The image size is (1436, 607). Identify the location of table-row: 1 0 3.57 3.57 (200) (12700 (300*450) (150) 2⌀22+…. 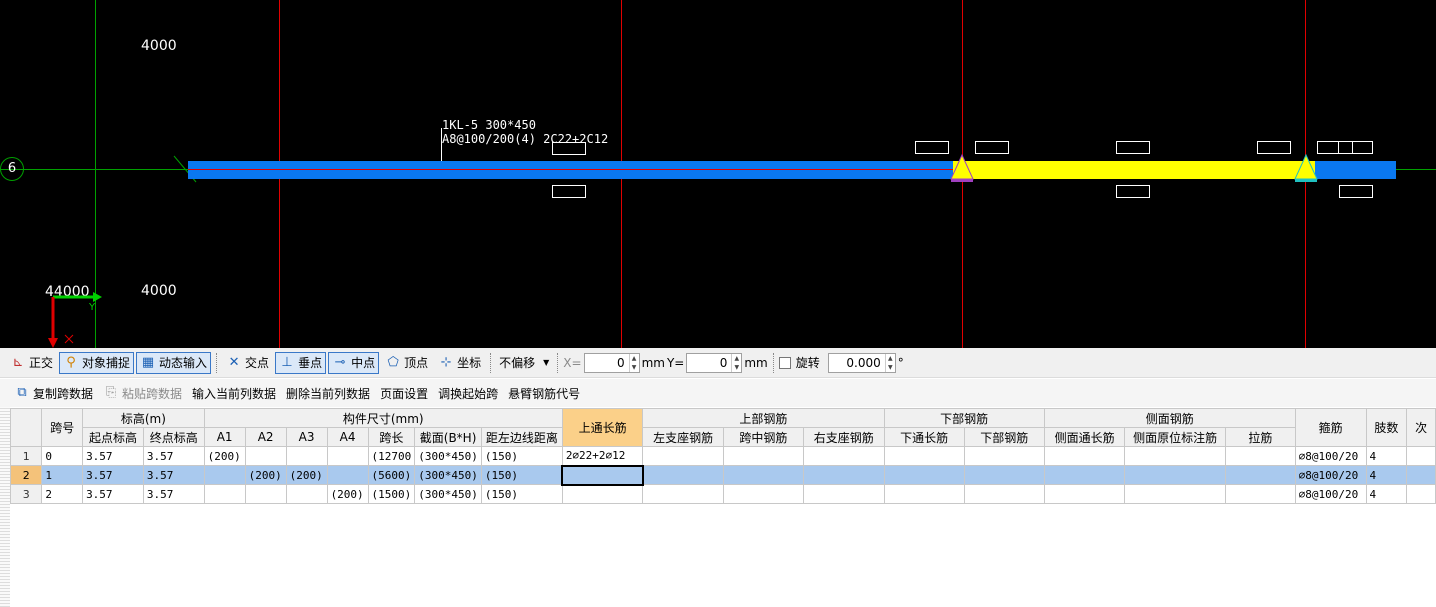
(722, 456).